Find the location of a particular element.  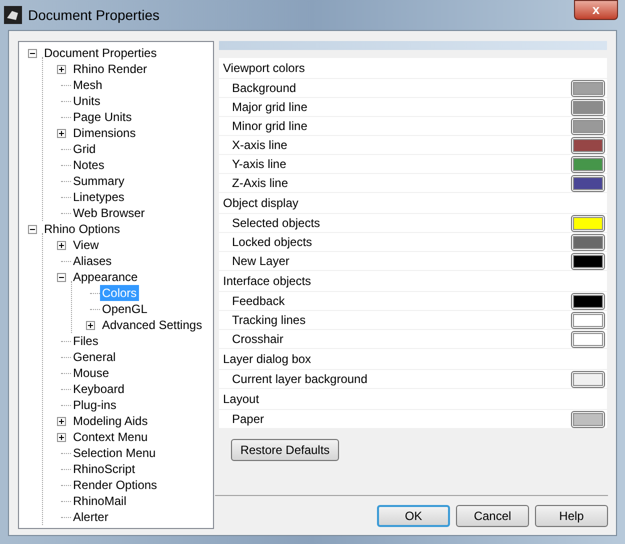

color-label: Locked objects is located at coordinates (272, 242).